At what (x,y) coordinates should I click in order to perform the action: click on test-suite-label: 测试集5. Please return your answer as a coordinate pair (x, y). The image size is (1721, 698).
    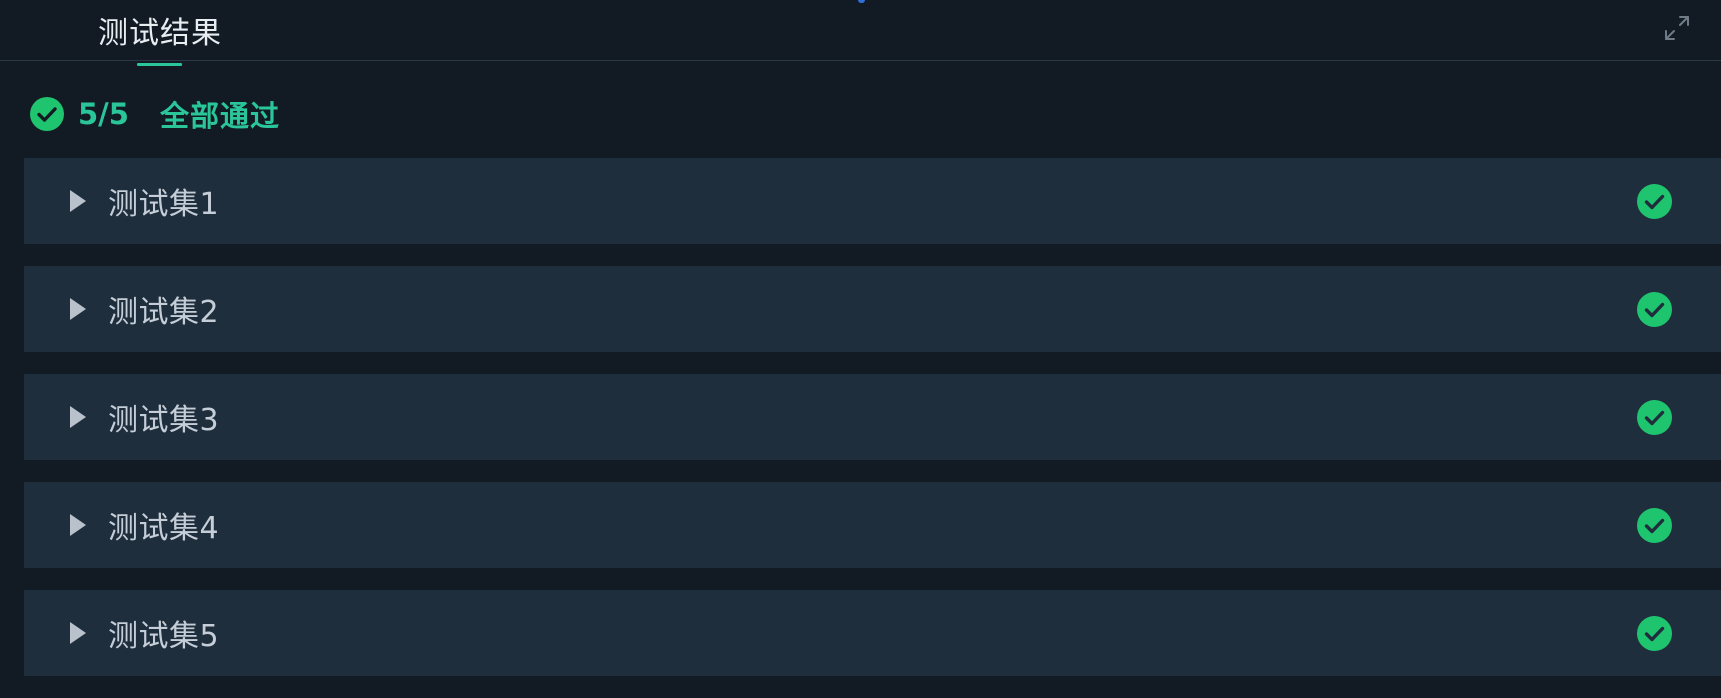
    Looking at the image, I should click on (164, 636).